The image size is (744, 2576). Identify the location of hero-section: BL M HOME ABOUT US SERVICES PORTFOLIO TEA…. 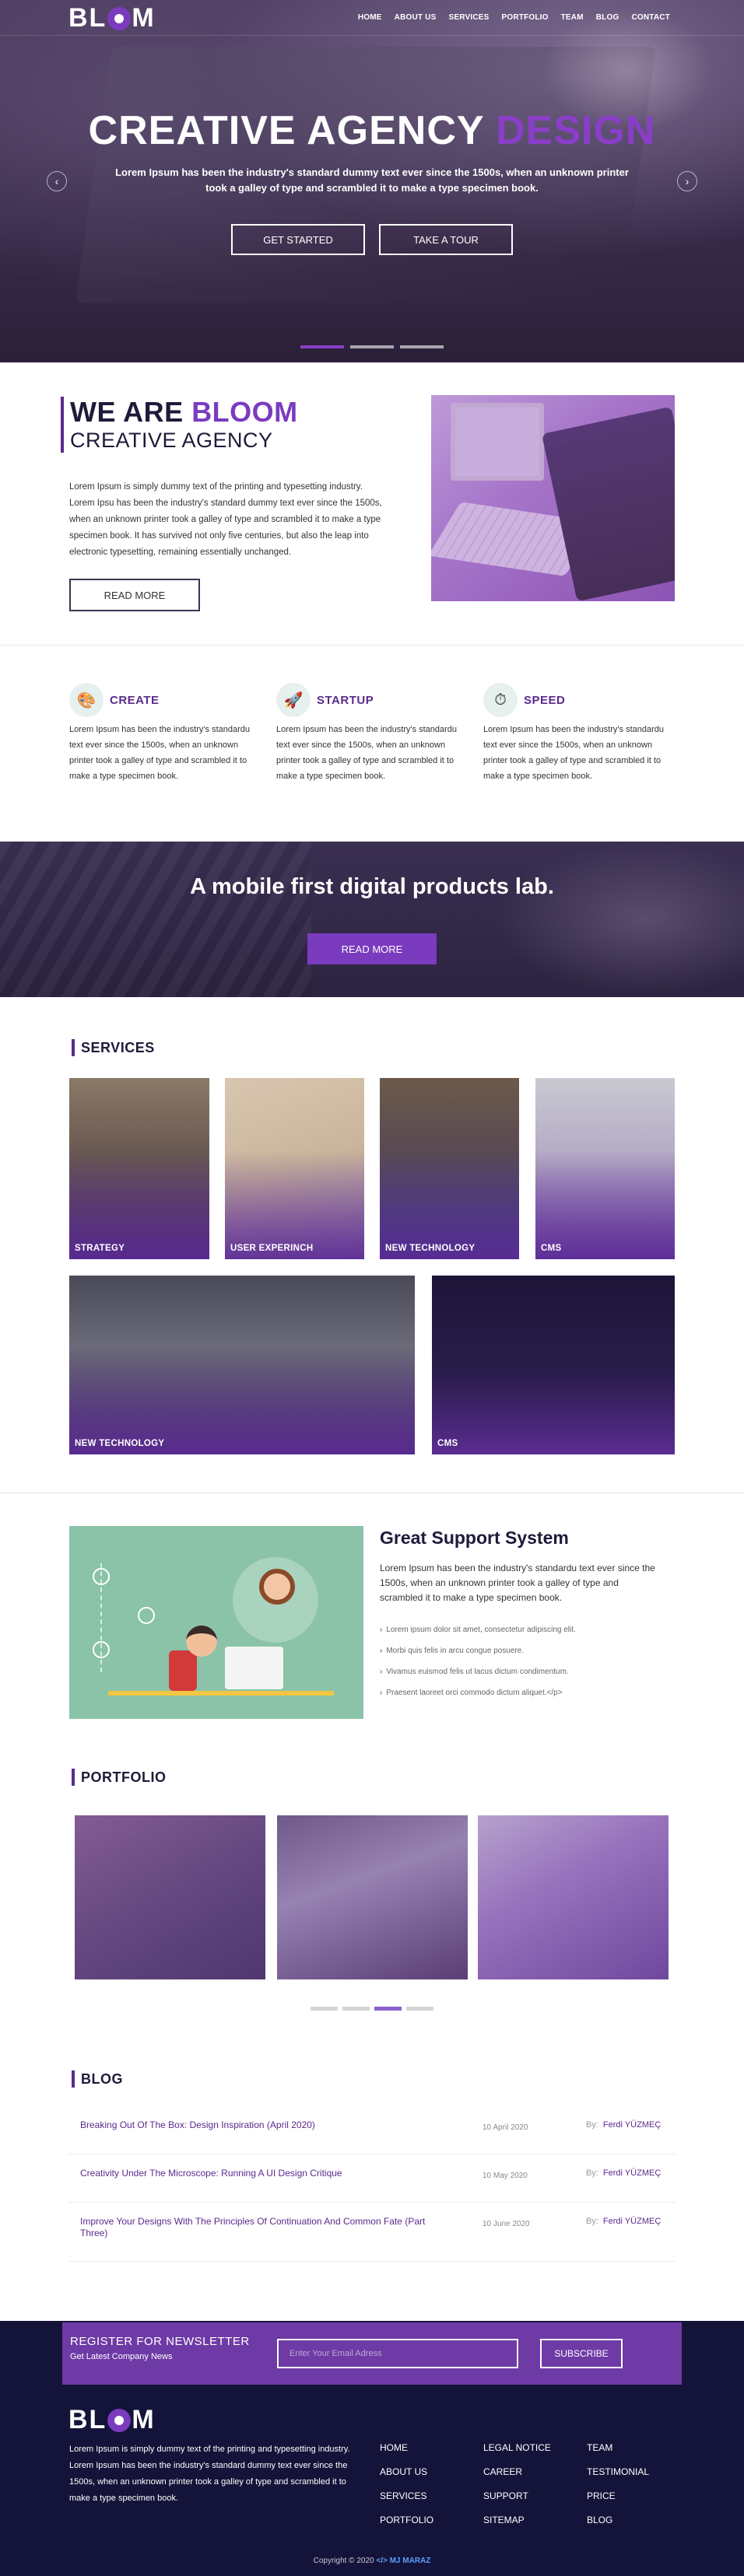
(372, 181).